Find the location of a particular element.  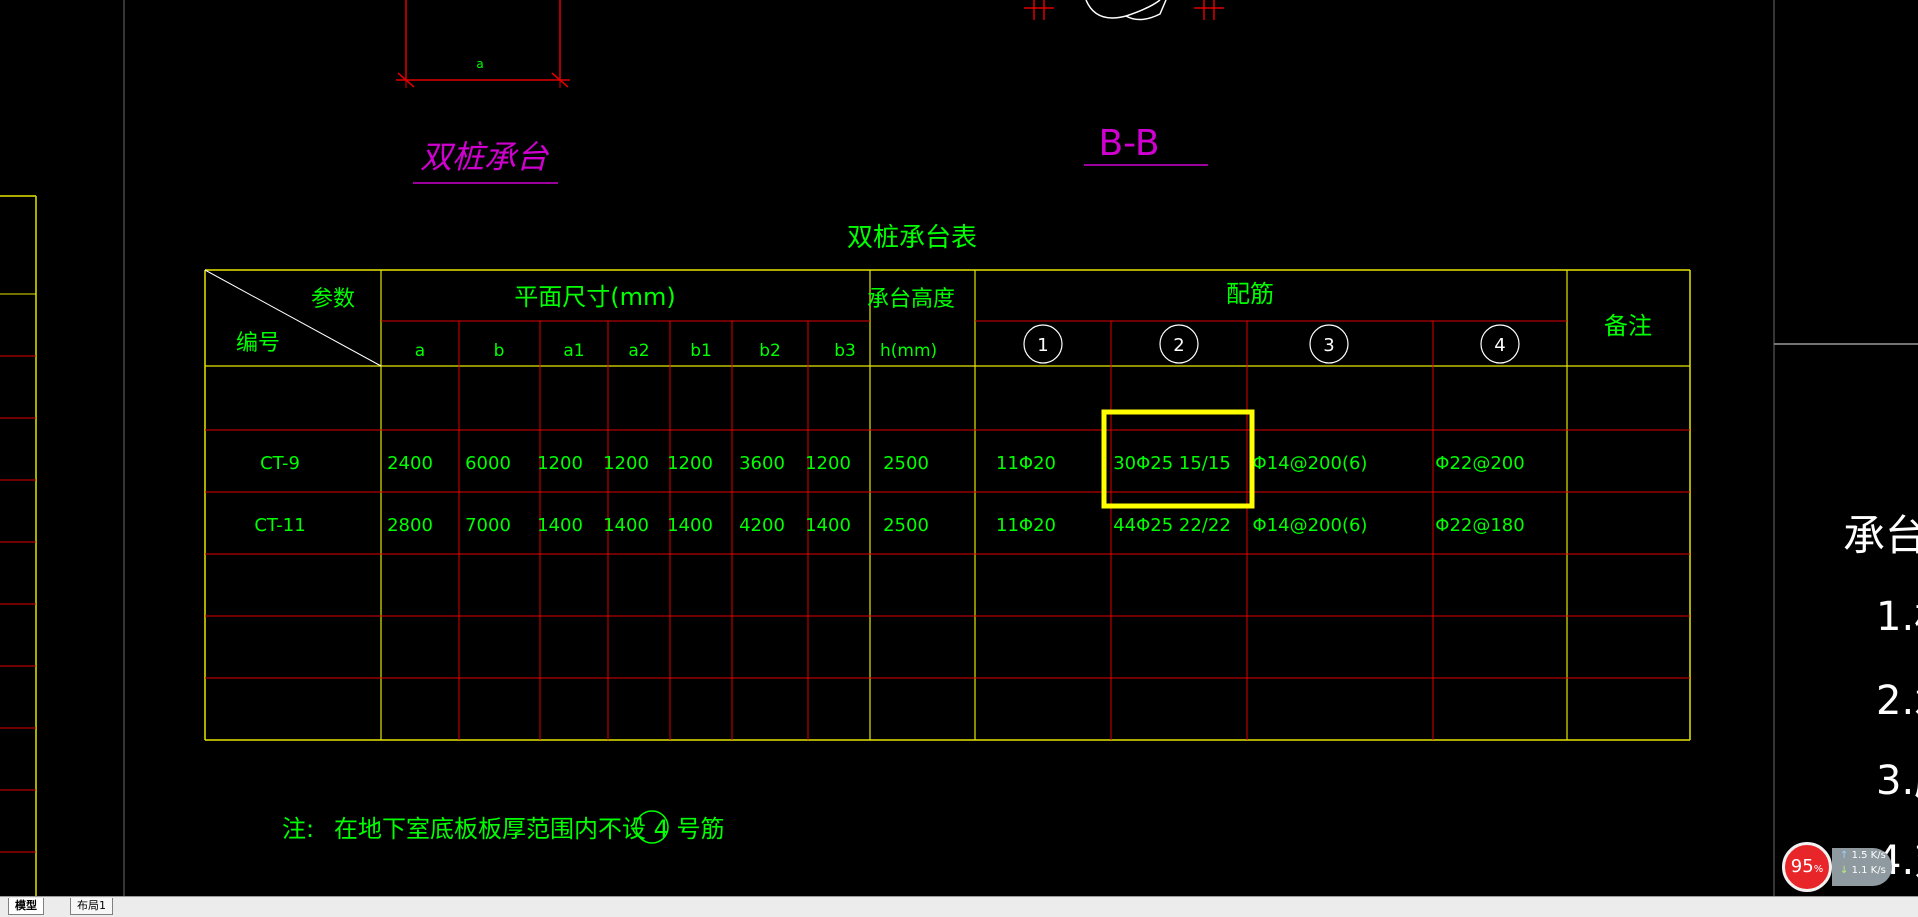

section-bb-fragment is located at coordinates (1124, 10).